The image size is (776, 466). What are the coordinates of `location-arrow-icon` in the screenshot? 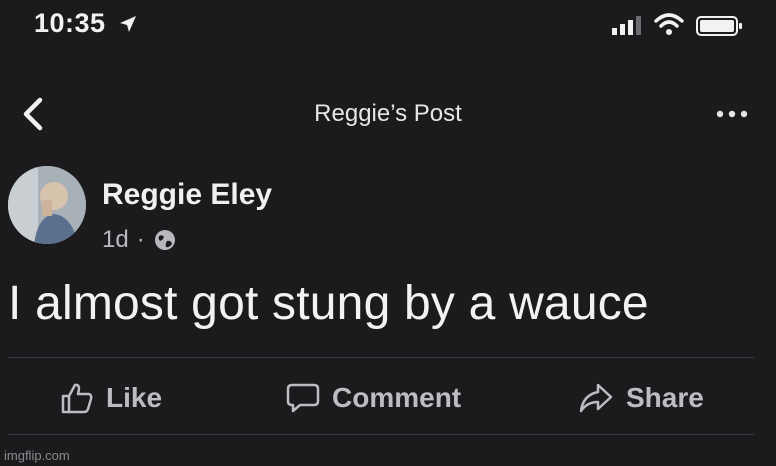 It's located at (128, 24).